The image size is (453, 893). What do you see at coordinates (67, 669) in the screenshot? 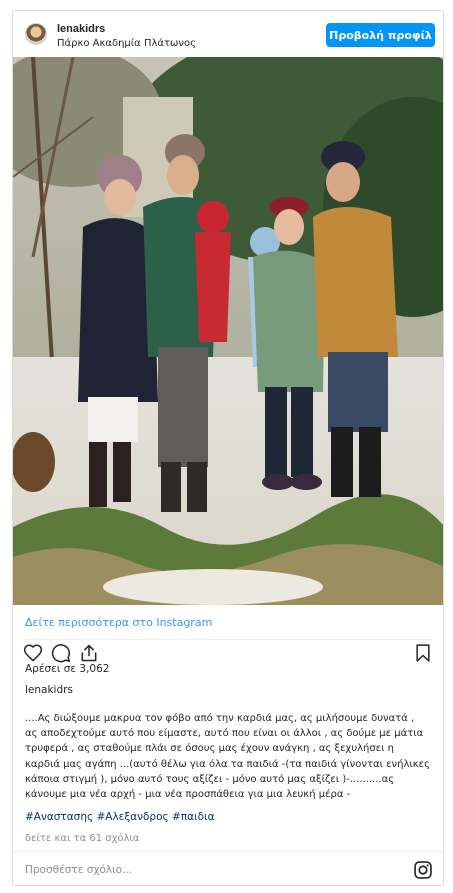
I see `likes-count: Αρέσει σε 3,062` at bounding box center [67, 669].